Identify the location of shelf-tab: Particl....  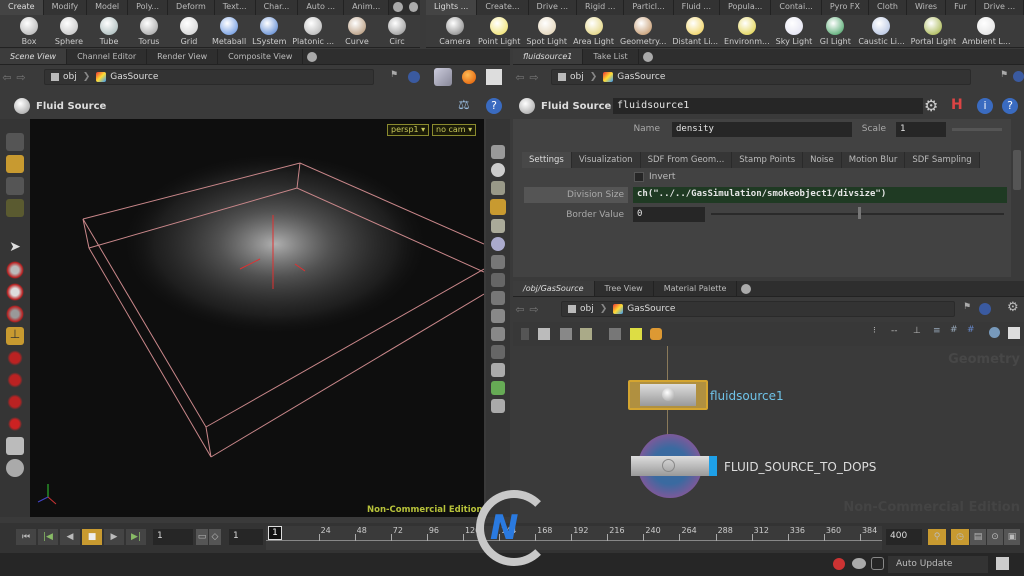
(649, 7).